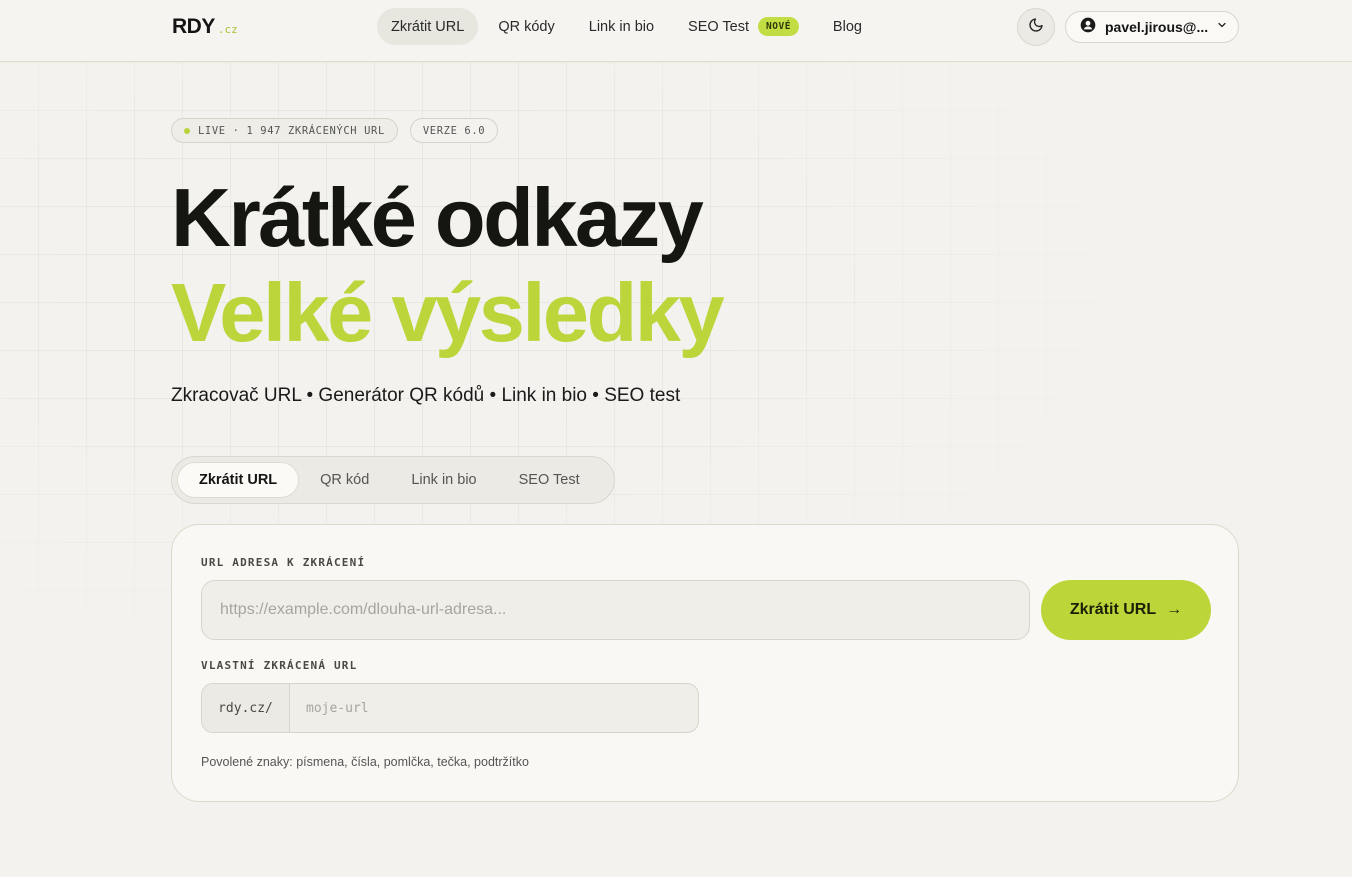  Describe the element at coordinates (279, 665) in the screenshot. I see `custom-url-label: VLASTNÍ ZKRÁCENÁ URL` at that location.